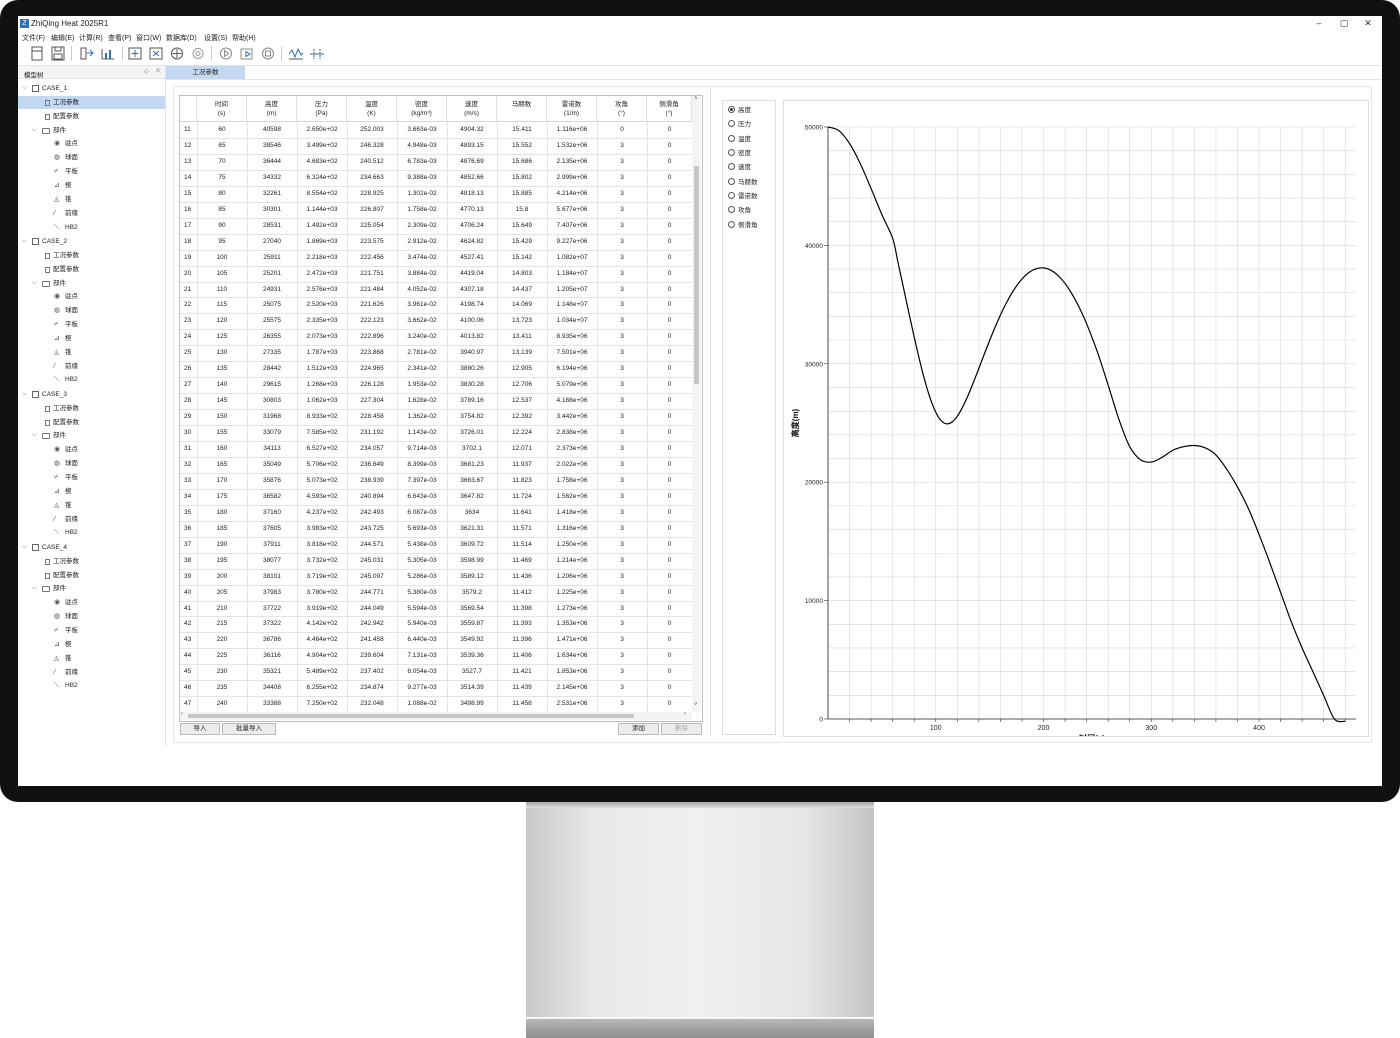  Describe the element at coordinates (222, 433) in the screenshot. I see `table-cell: 155` at that location.